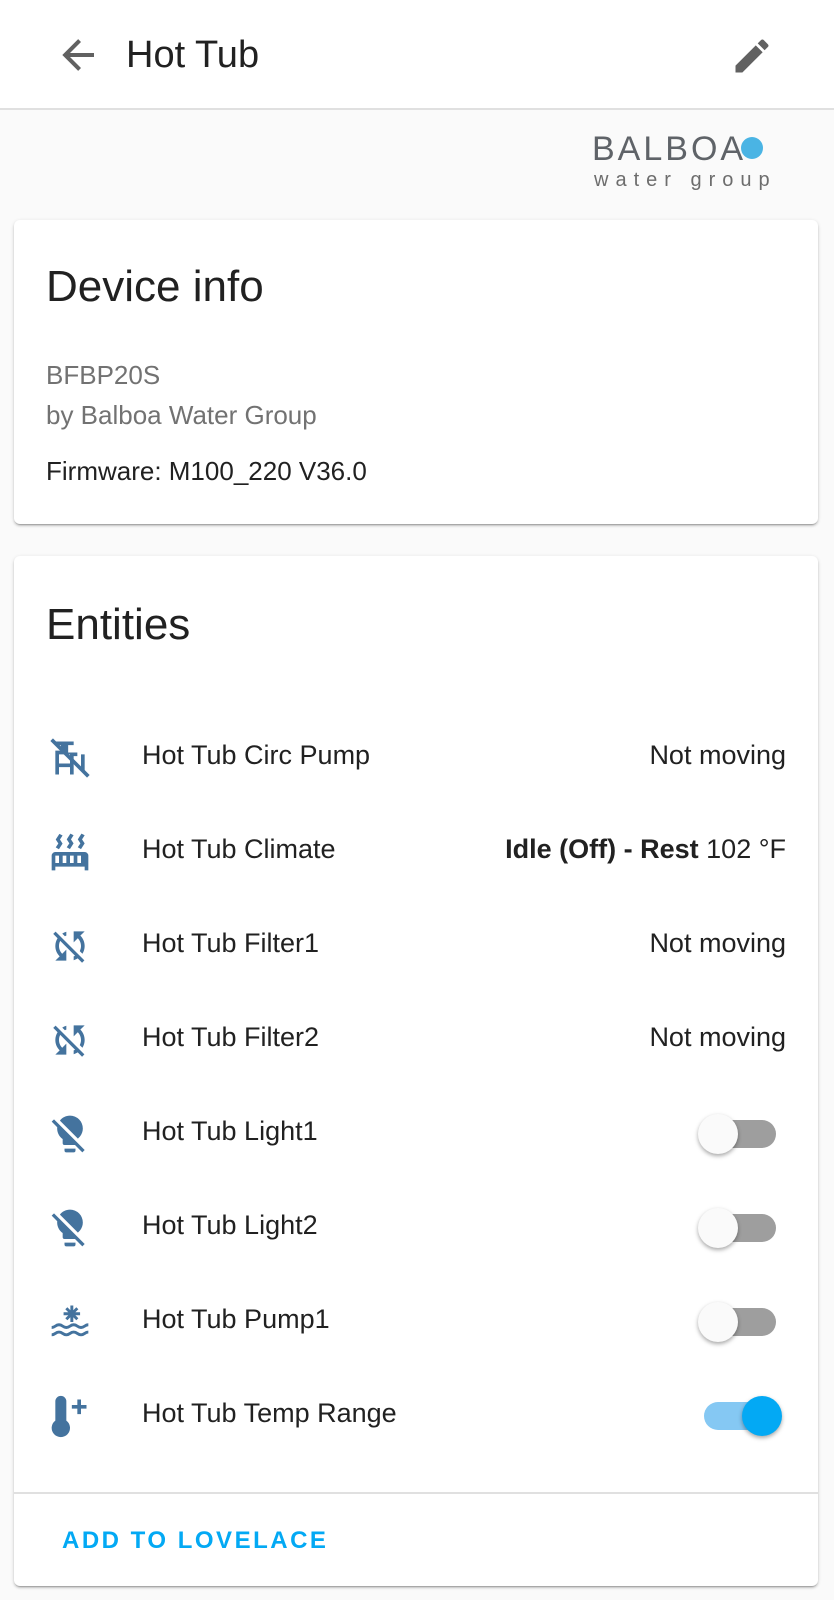 This screenshot has width=834, height=1600. I want to click on hot-tub-jet-icon, so click(70, 1322).